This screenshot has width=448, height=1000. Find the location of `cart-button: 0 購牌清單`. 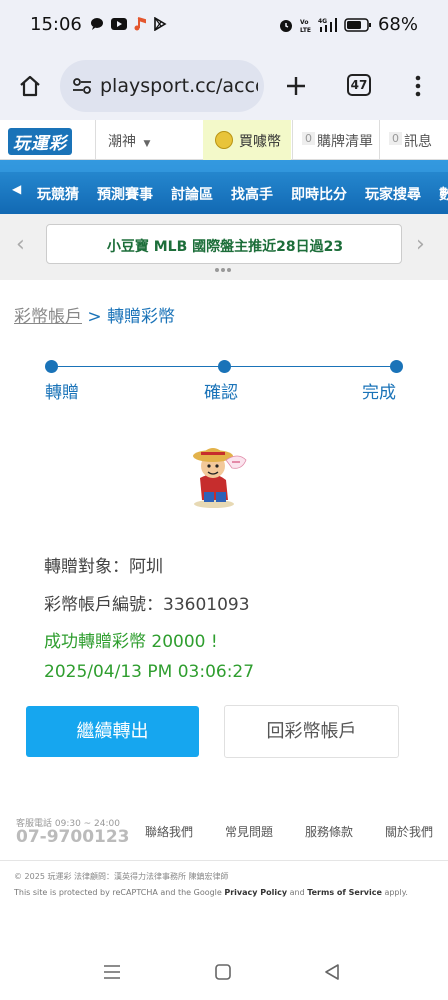

cart-button: 0 購牌清單 is located at coordinates (335, 140).